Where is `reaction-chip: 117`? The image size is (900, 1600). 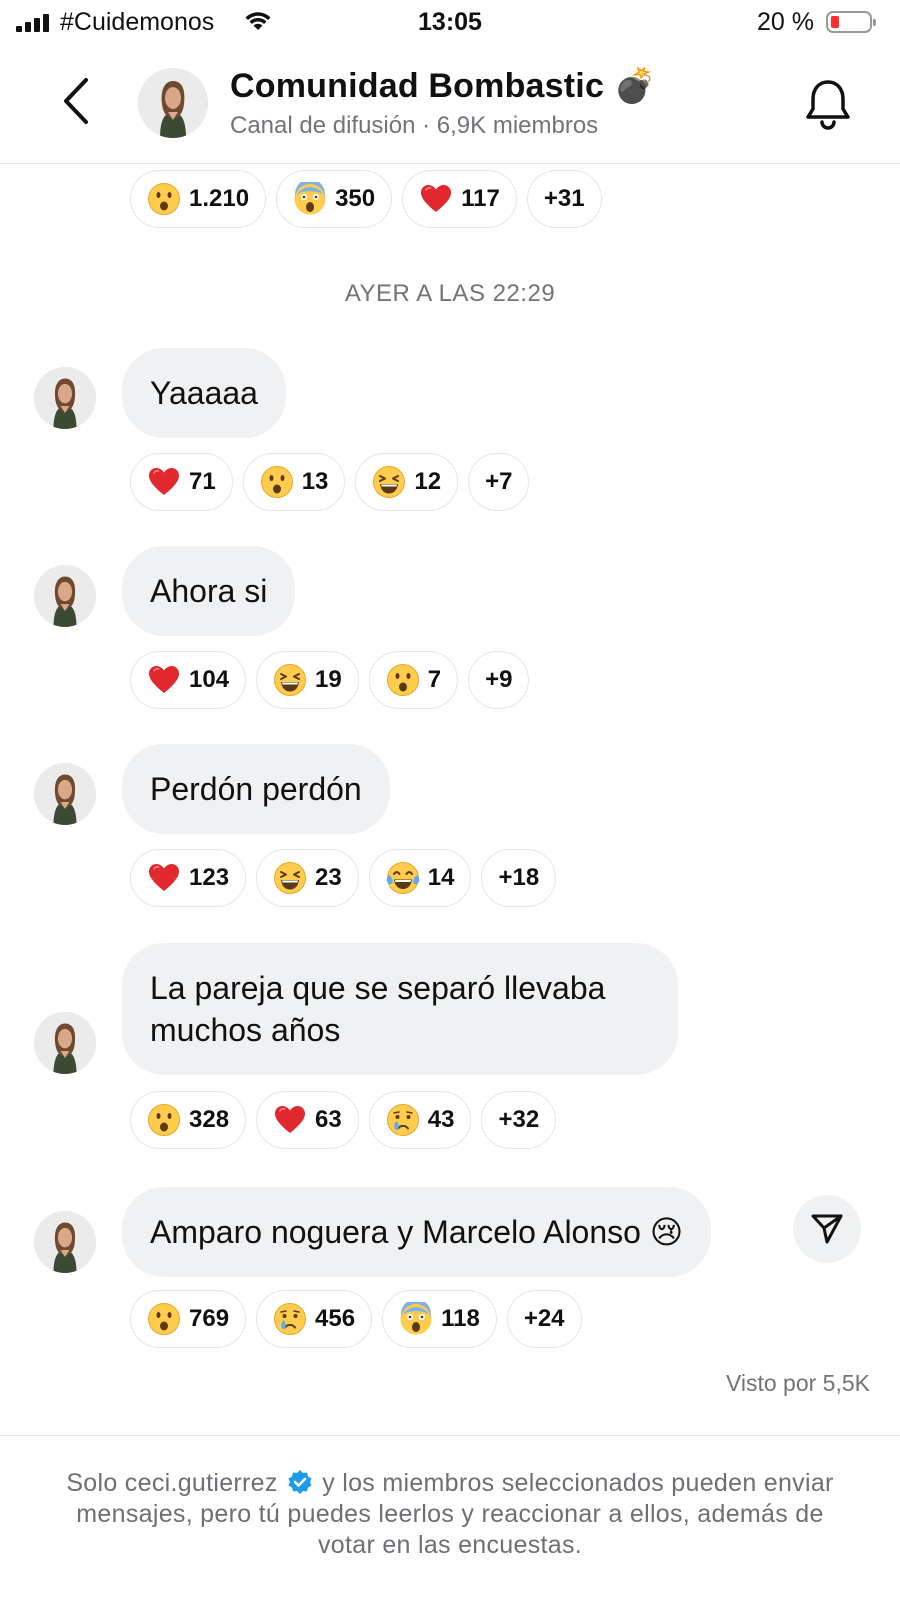 reaction-chip: 117 is located at coordinates (459, 199).